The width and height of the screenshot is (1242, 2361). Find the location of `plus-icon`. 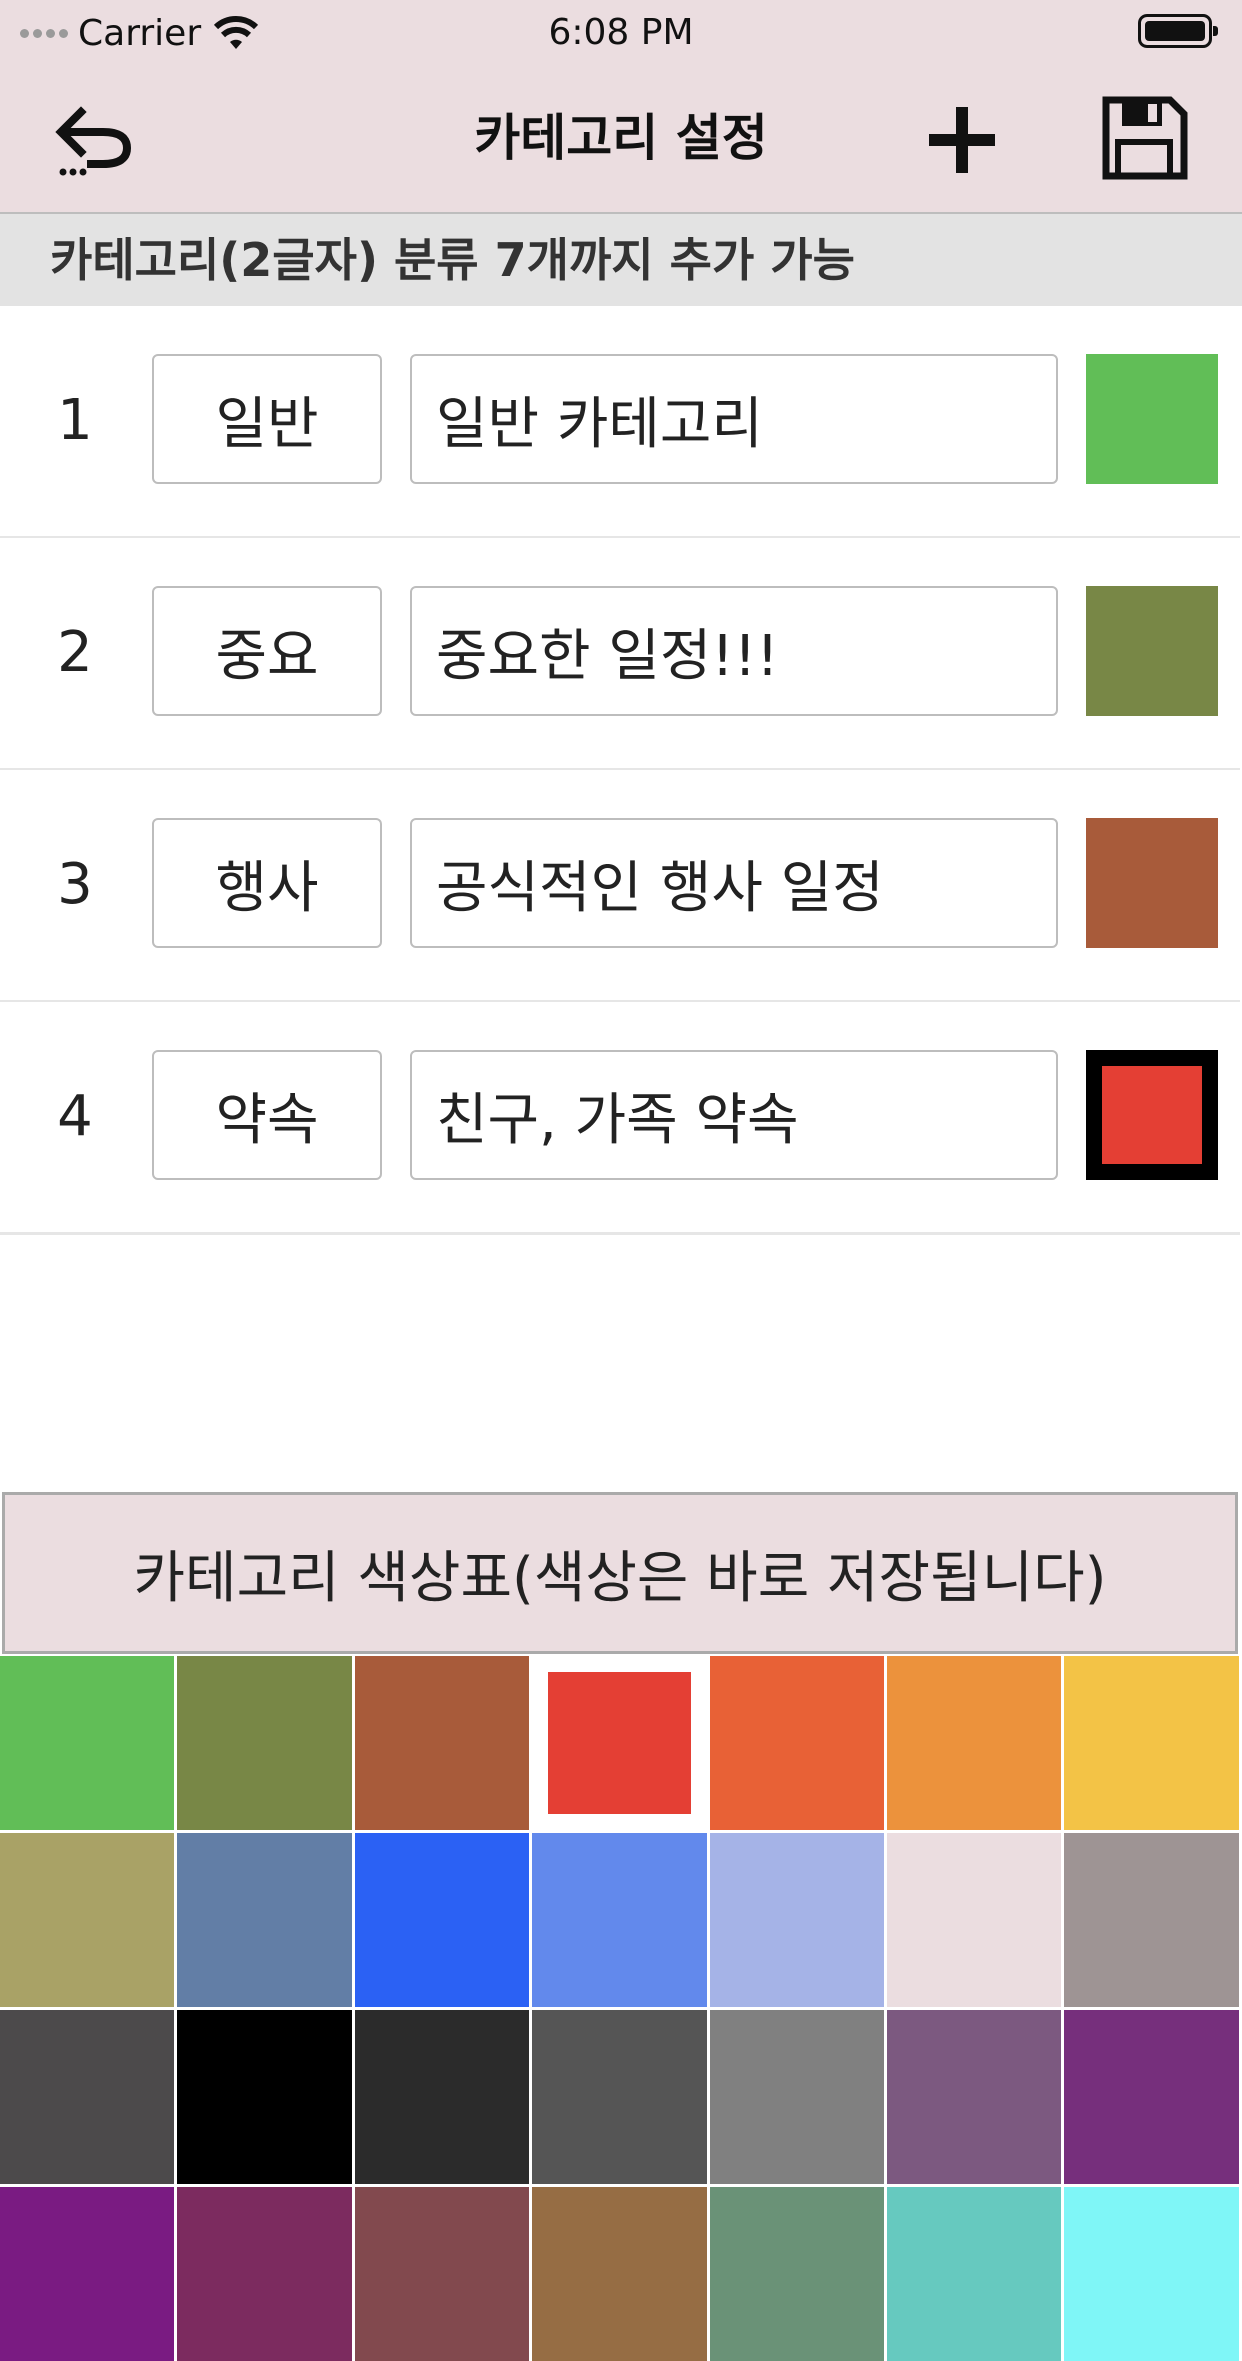

plus-icon is located at coordinates (962, 140).